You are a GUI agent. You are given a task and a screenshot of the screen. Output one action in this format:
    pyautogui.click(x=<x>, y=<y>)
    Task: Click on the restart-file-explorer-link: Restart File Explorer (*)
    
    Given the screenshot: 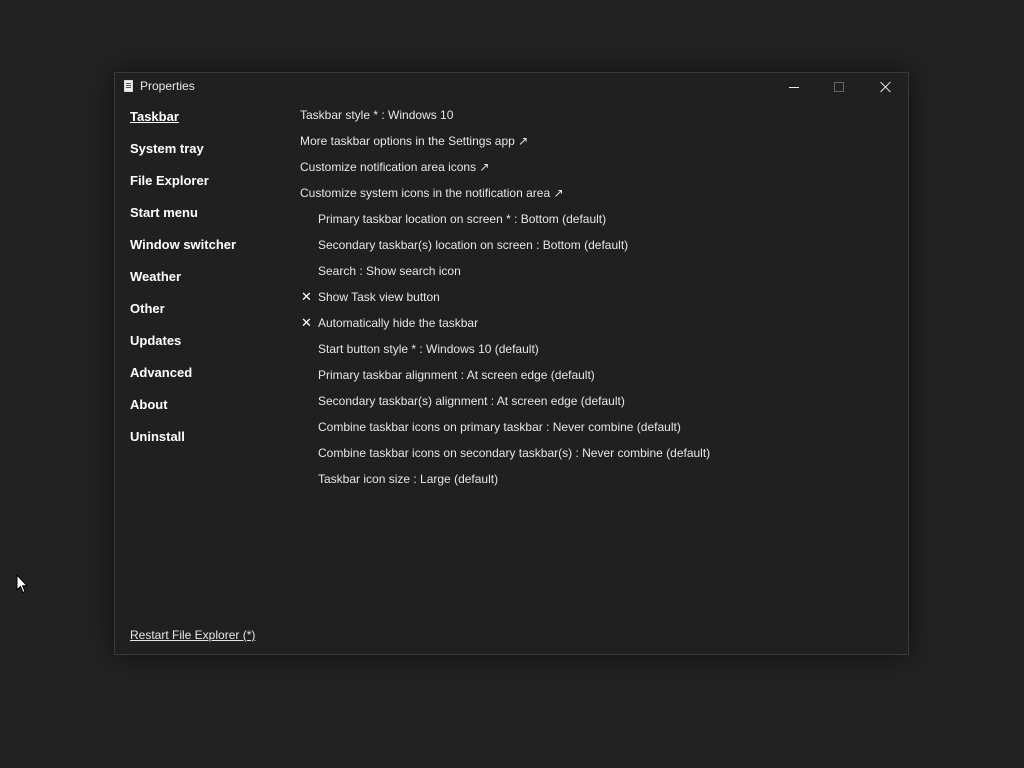 What is the action you would take?
    pyautogui.click(x=192, y=635)
    